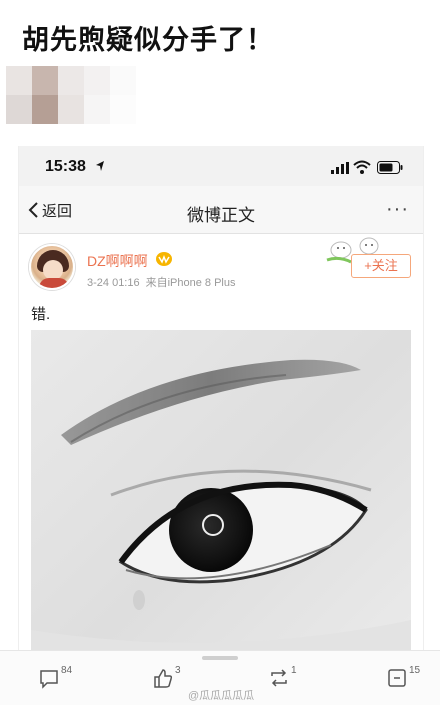 Image resolution: width=440 pixels, height=705 pixels. Describe the element at coordinates (41, 314) in the screenshot. I see `post-text: 错.` at that location.